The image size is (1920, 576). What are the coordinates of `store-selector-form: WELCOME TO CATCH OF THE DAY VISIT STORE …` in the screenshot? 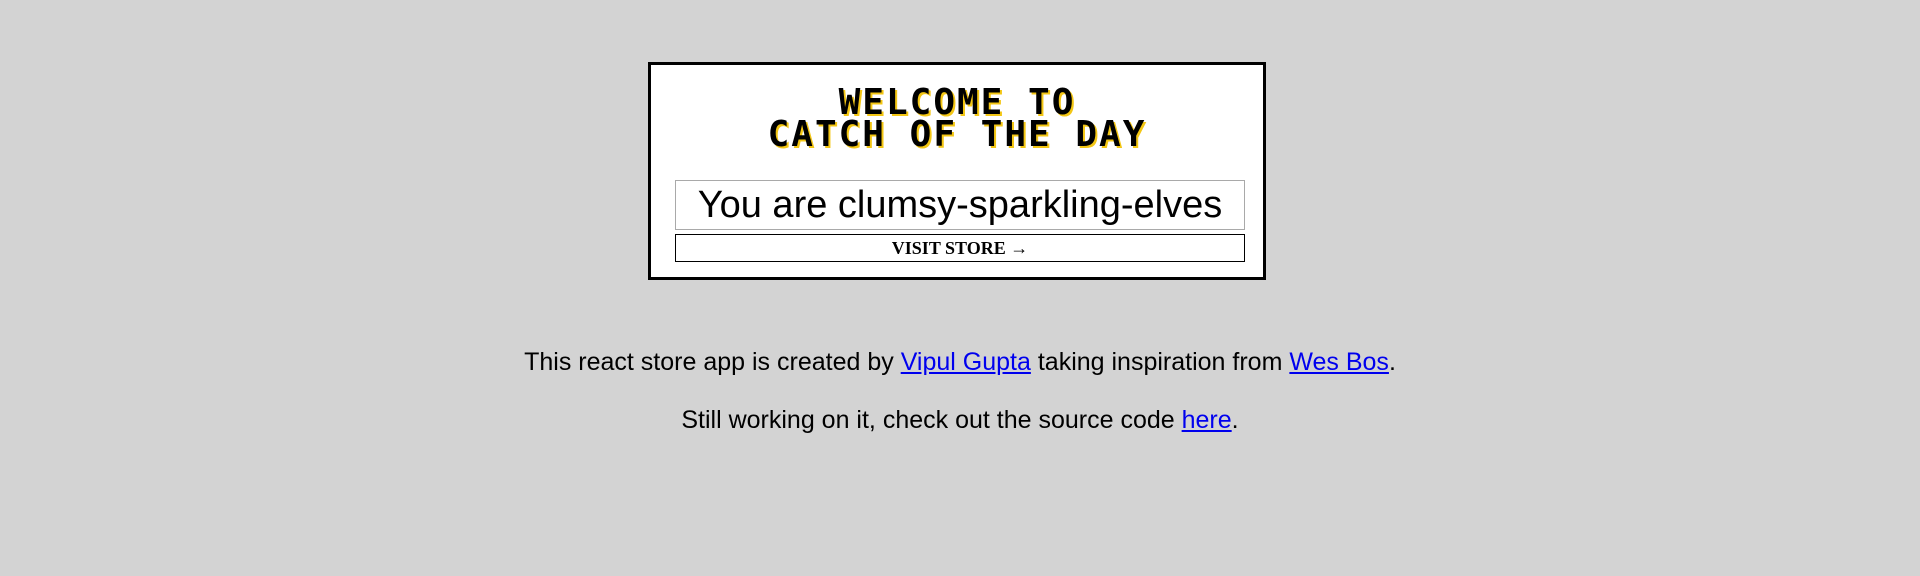 It's located at (957, 171).